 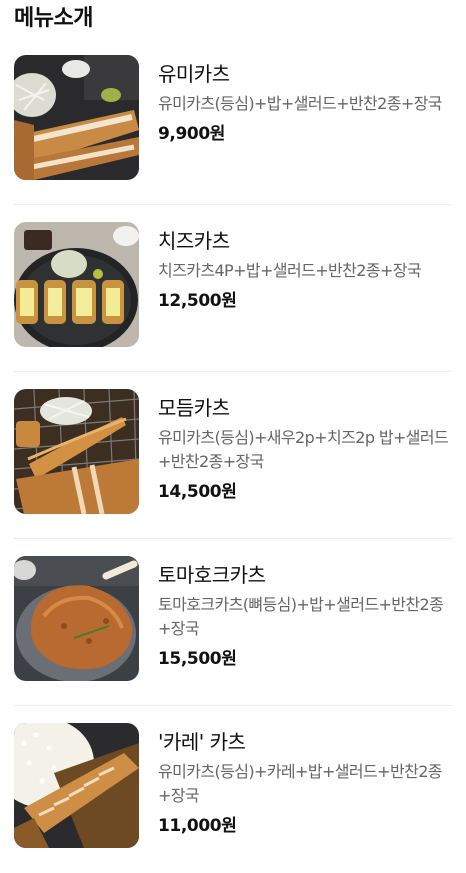 I want to click on menu-item-price: 9,900원, so click(x=192, y=134).